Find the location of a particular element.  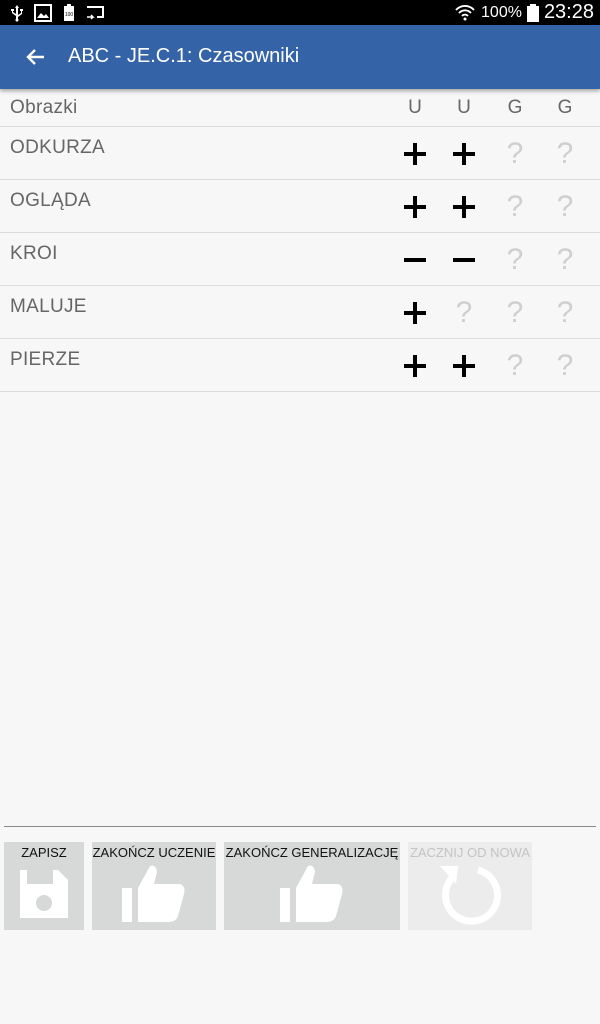

restart-label: ZACZNIJ OD NOWA is located at coordinates (470, 852).